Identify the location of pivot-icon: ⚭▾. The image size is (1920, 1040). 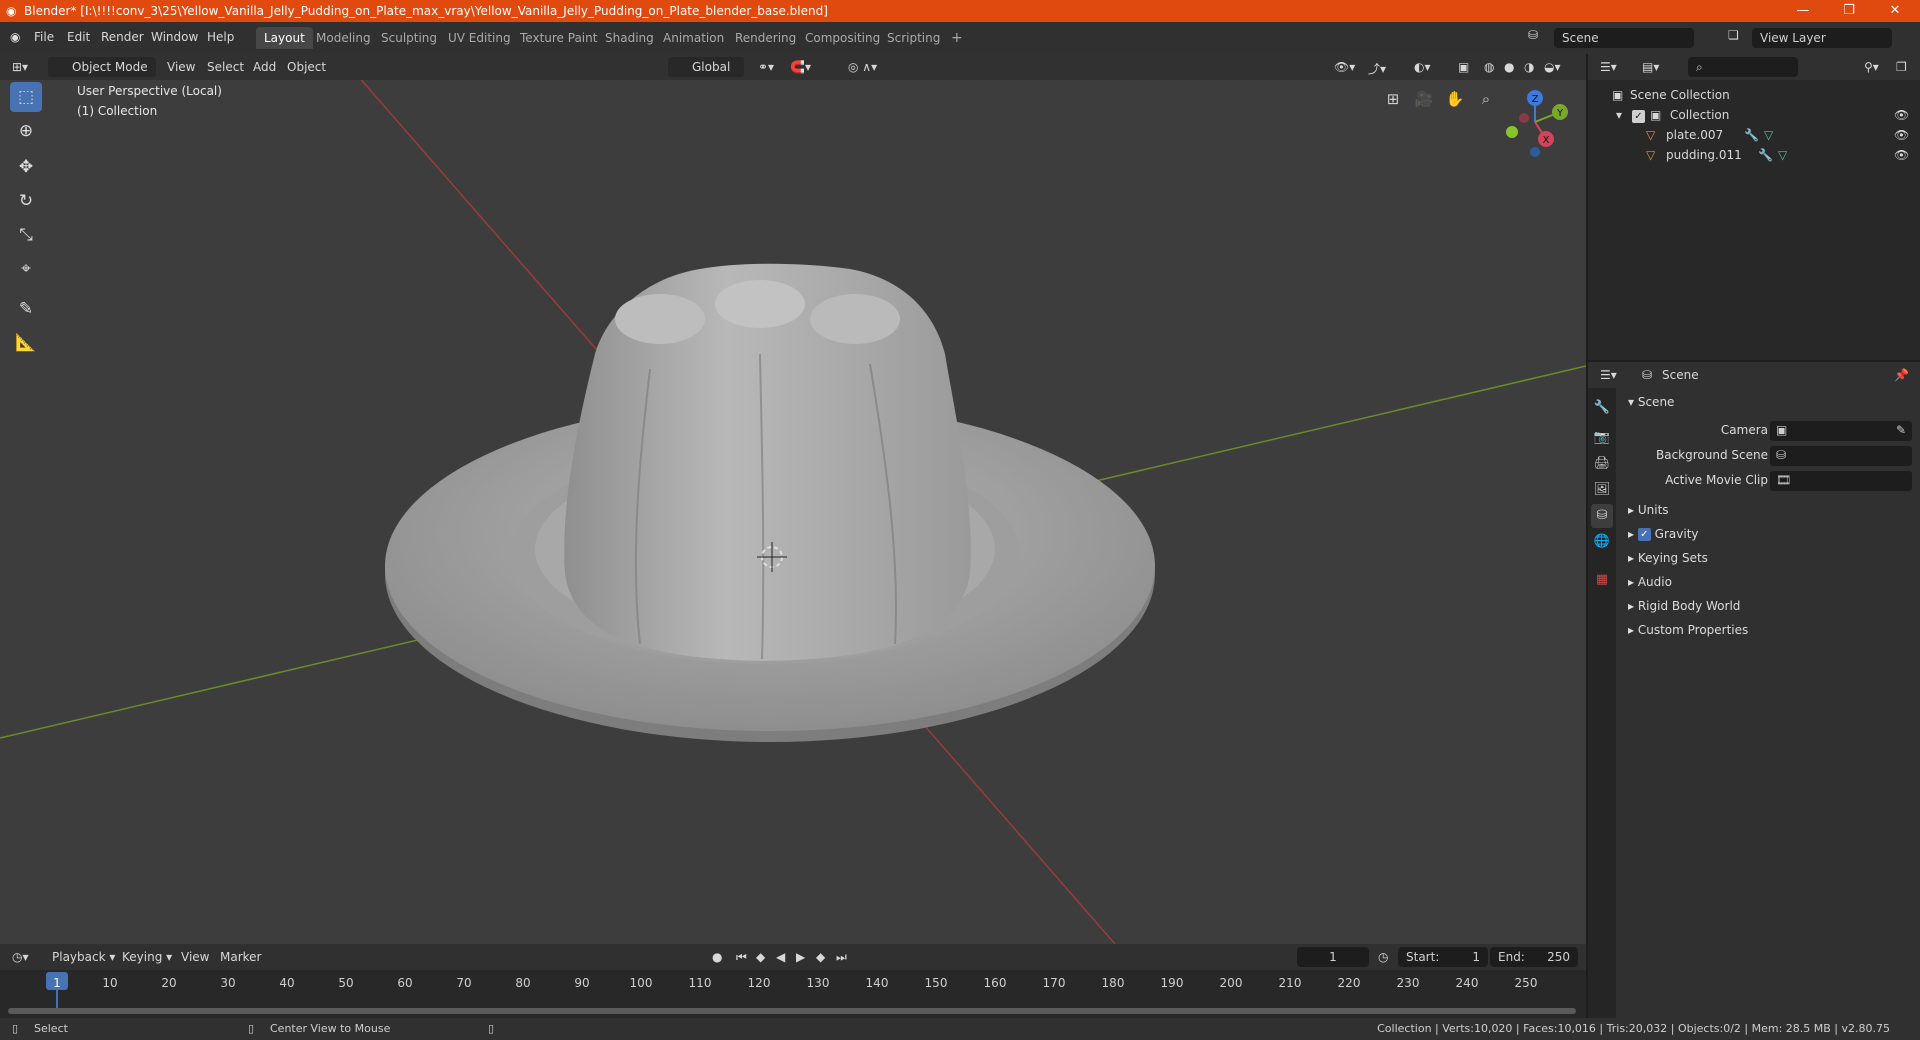
(766, 67).